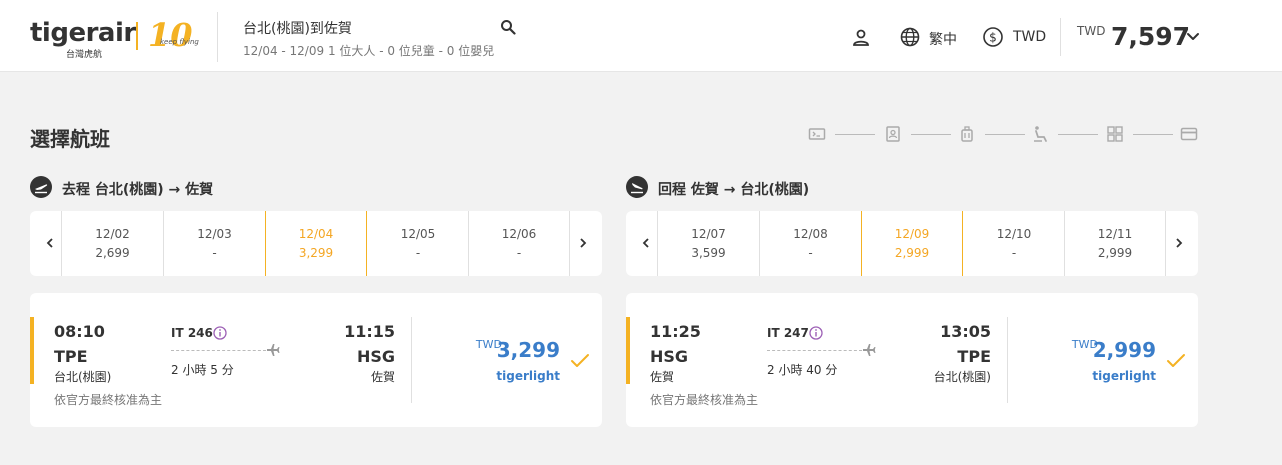  Describe the element at coordinates (628, 350) in the screenshot. I see `selected-indicator` at that location.